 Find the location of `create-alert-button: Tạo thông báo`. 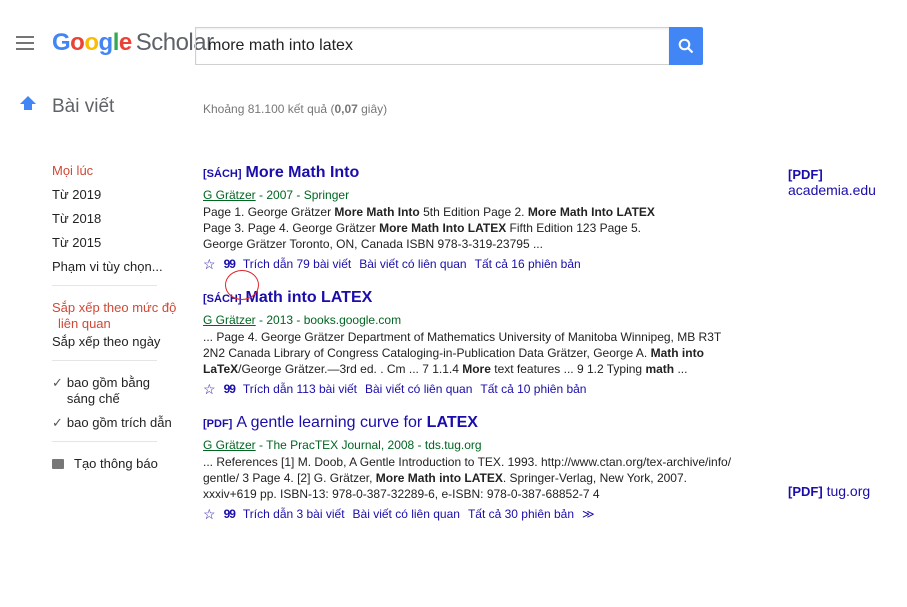

create-alert-button: Tạo thông báo is located at coordinates (117, 463).